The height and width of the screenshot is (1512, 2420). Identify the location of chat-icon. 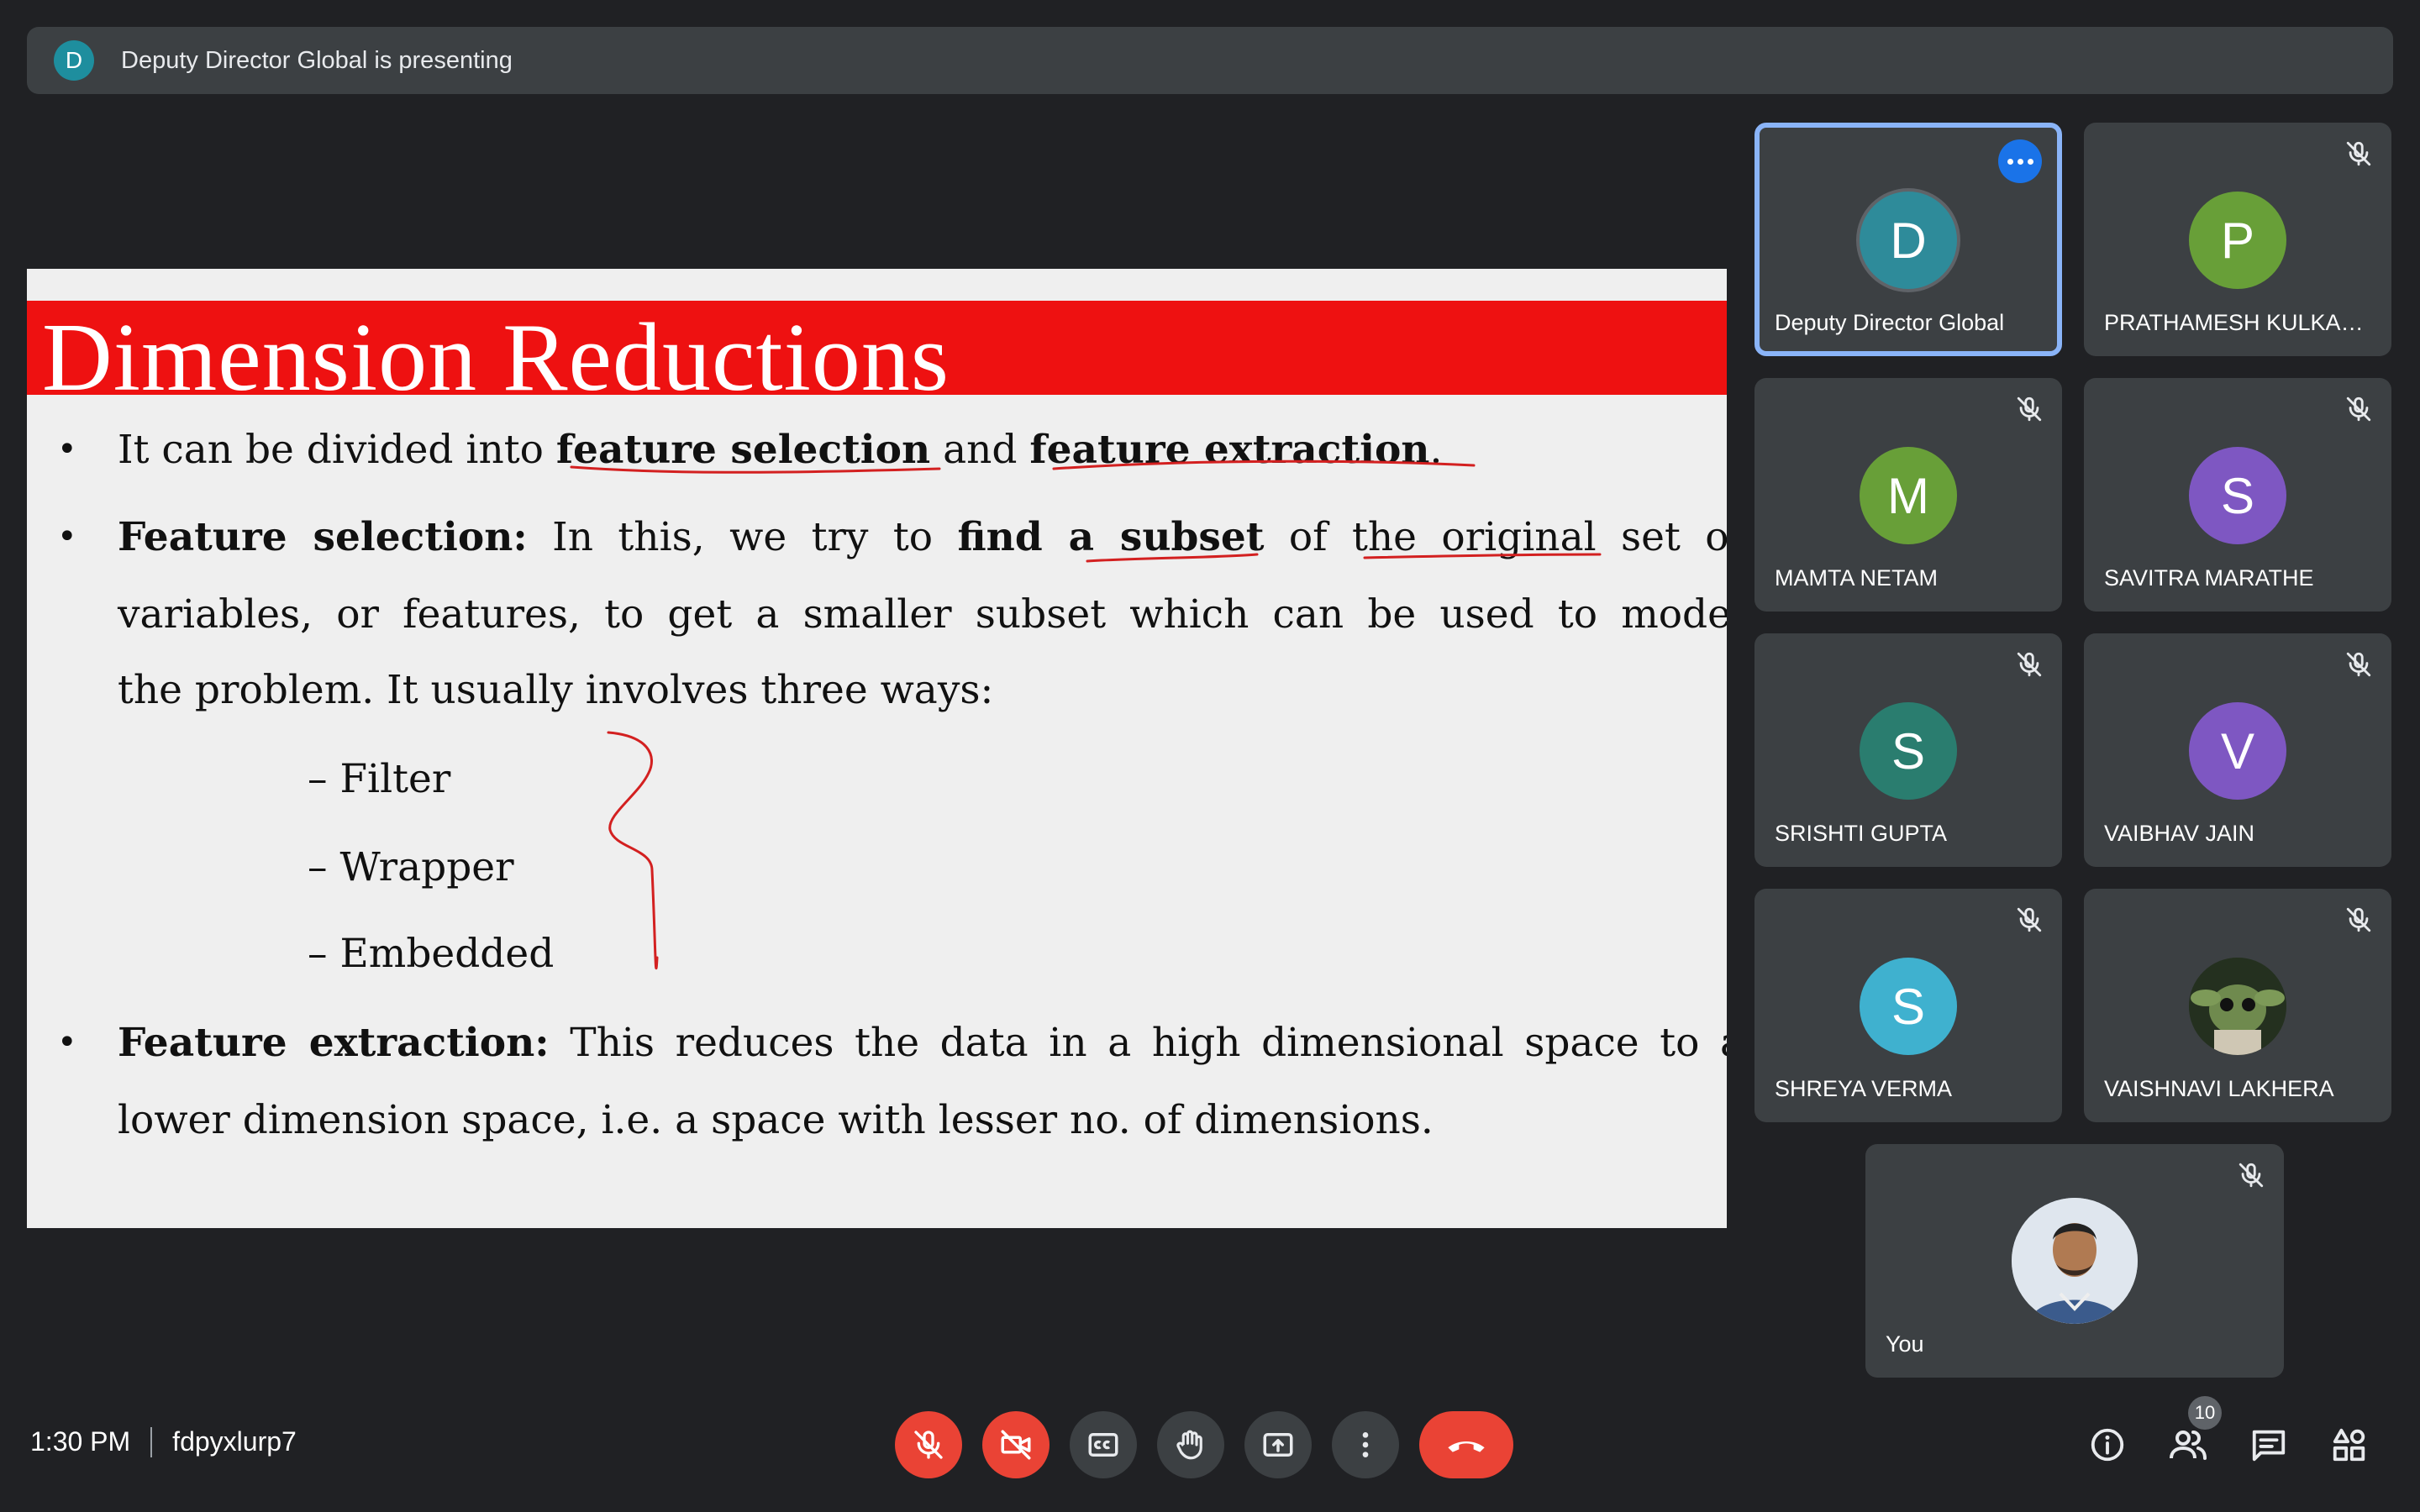
(2269, 1446).